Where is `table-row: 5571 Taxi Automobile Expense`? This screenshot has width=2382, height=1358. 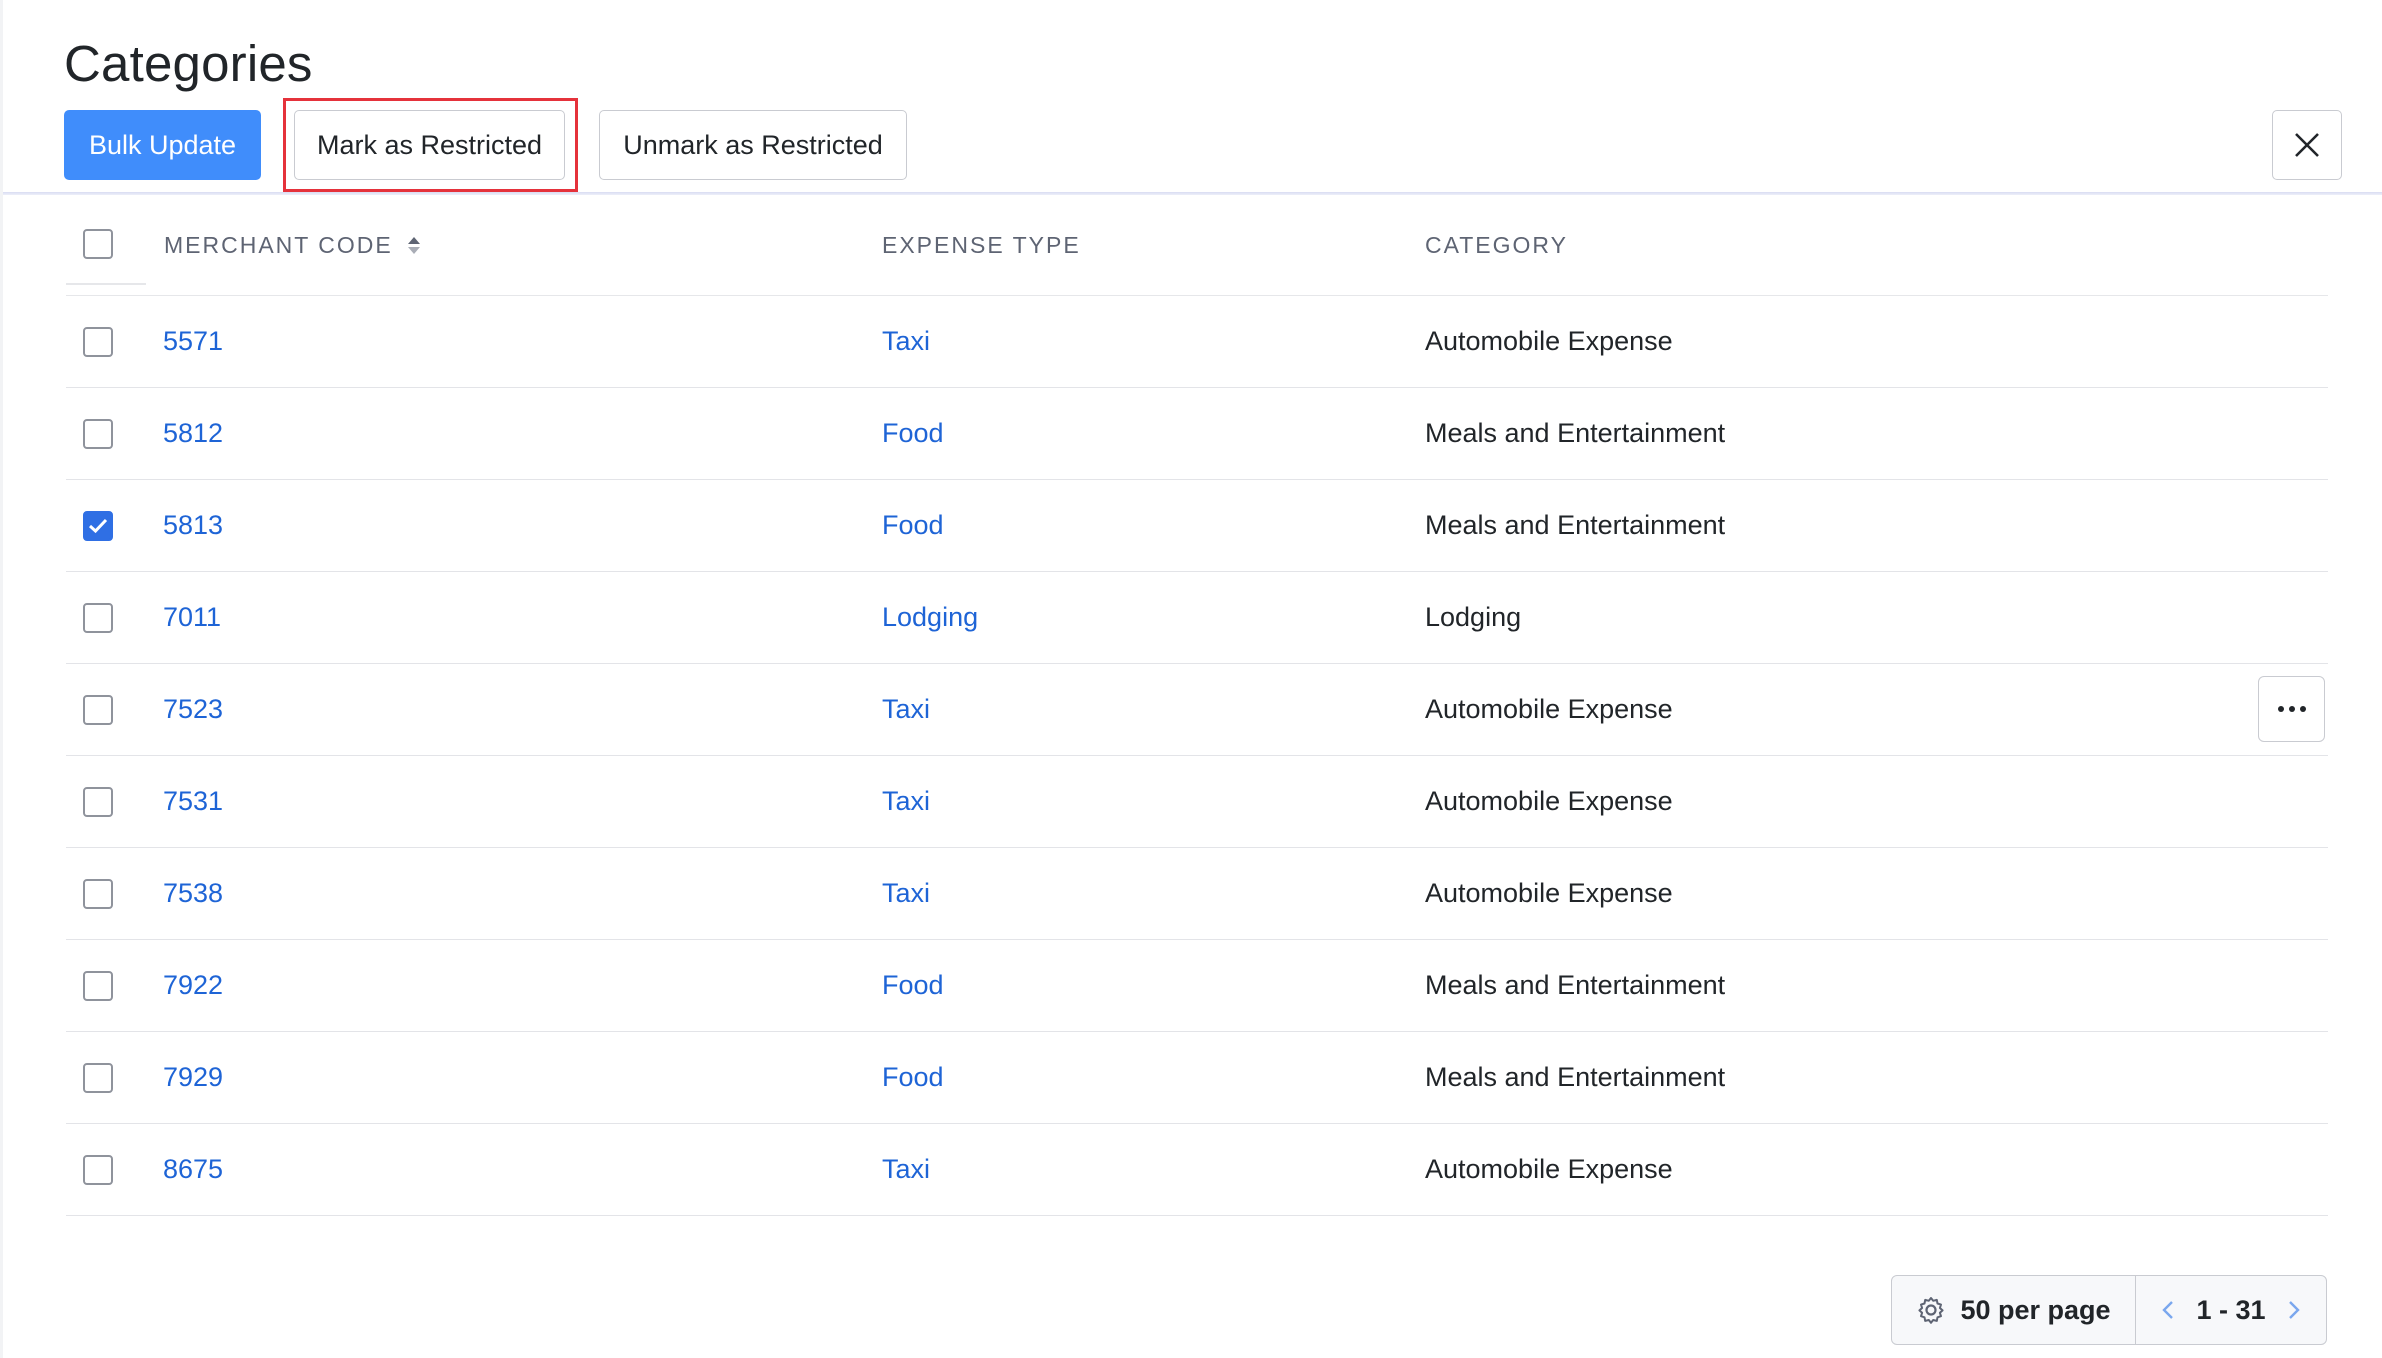
table-row: 5571 Taxi Automobile Expense is located at coordinates (1197, 342).